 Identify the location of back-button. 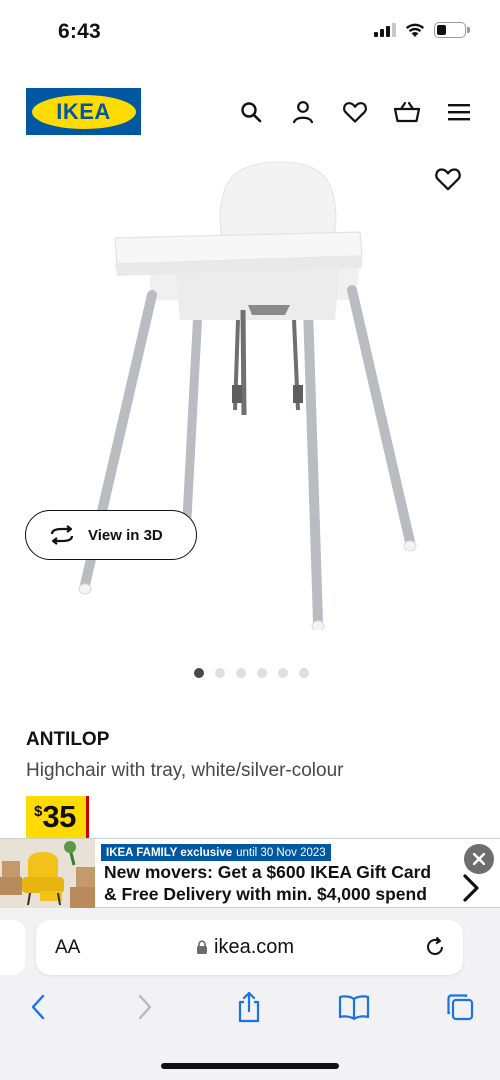
(38, 1007).